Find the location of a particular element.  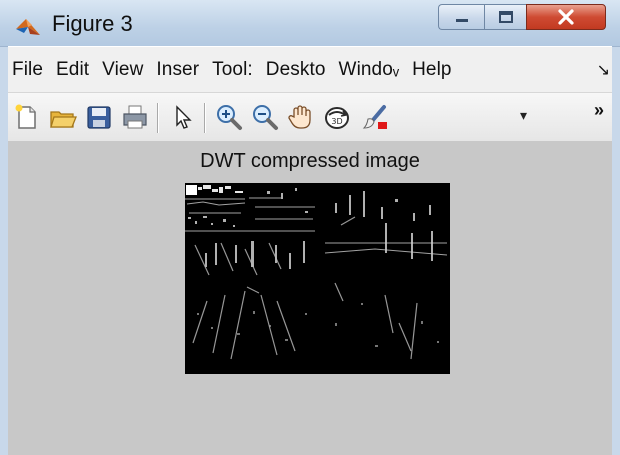

svg-text: 3D is located at coordinates (336, 121).